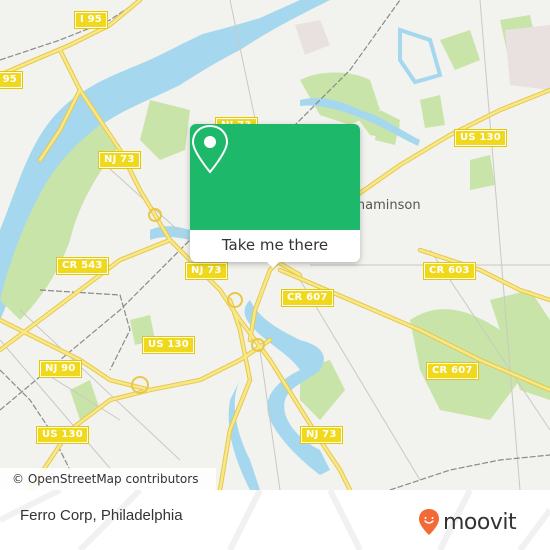 The image size is (550, 550). What do you see at coordinates (449, 271) in the screenshot?
I see `road-shield-cr603: CR 603` at bounding box center [449, 271].